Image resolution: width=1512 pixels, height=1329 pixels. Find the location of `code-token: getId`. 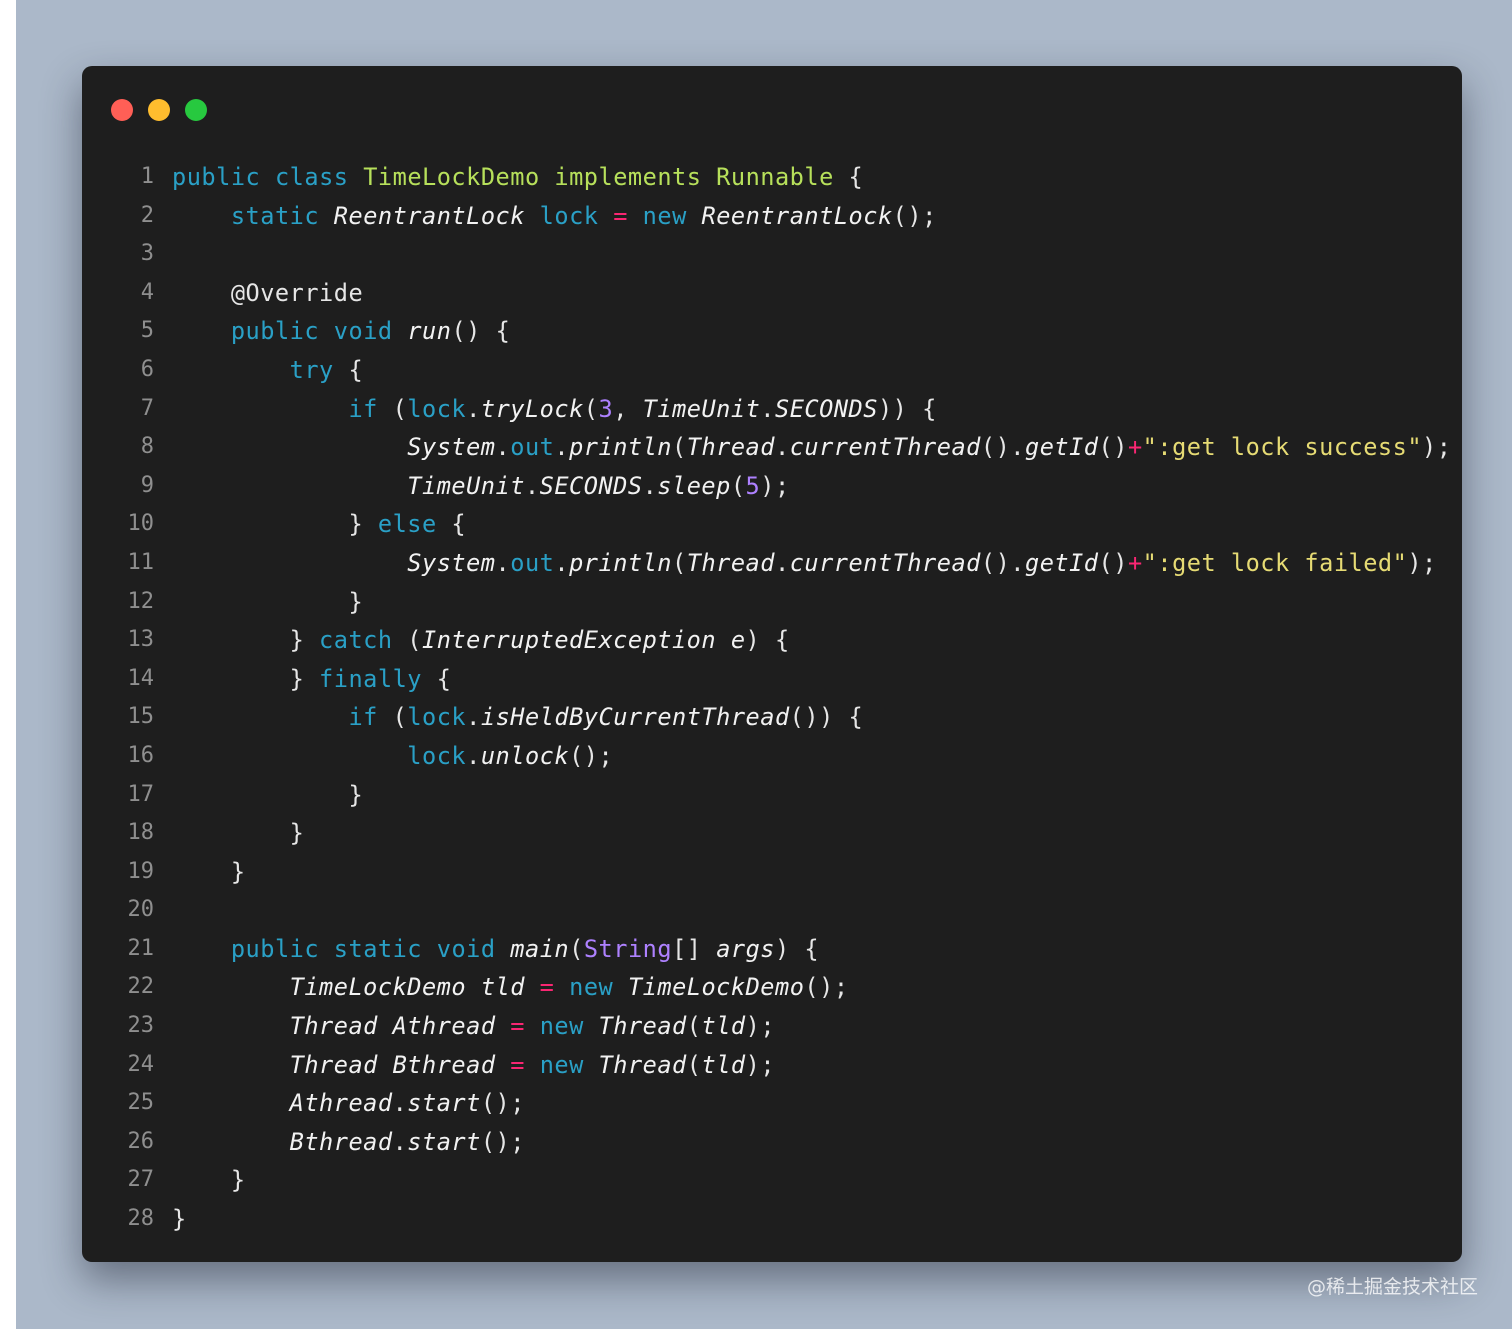

code-token: getId is located at coordinates (1061, 447).